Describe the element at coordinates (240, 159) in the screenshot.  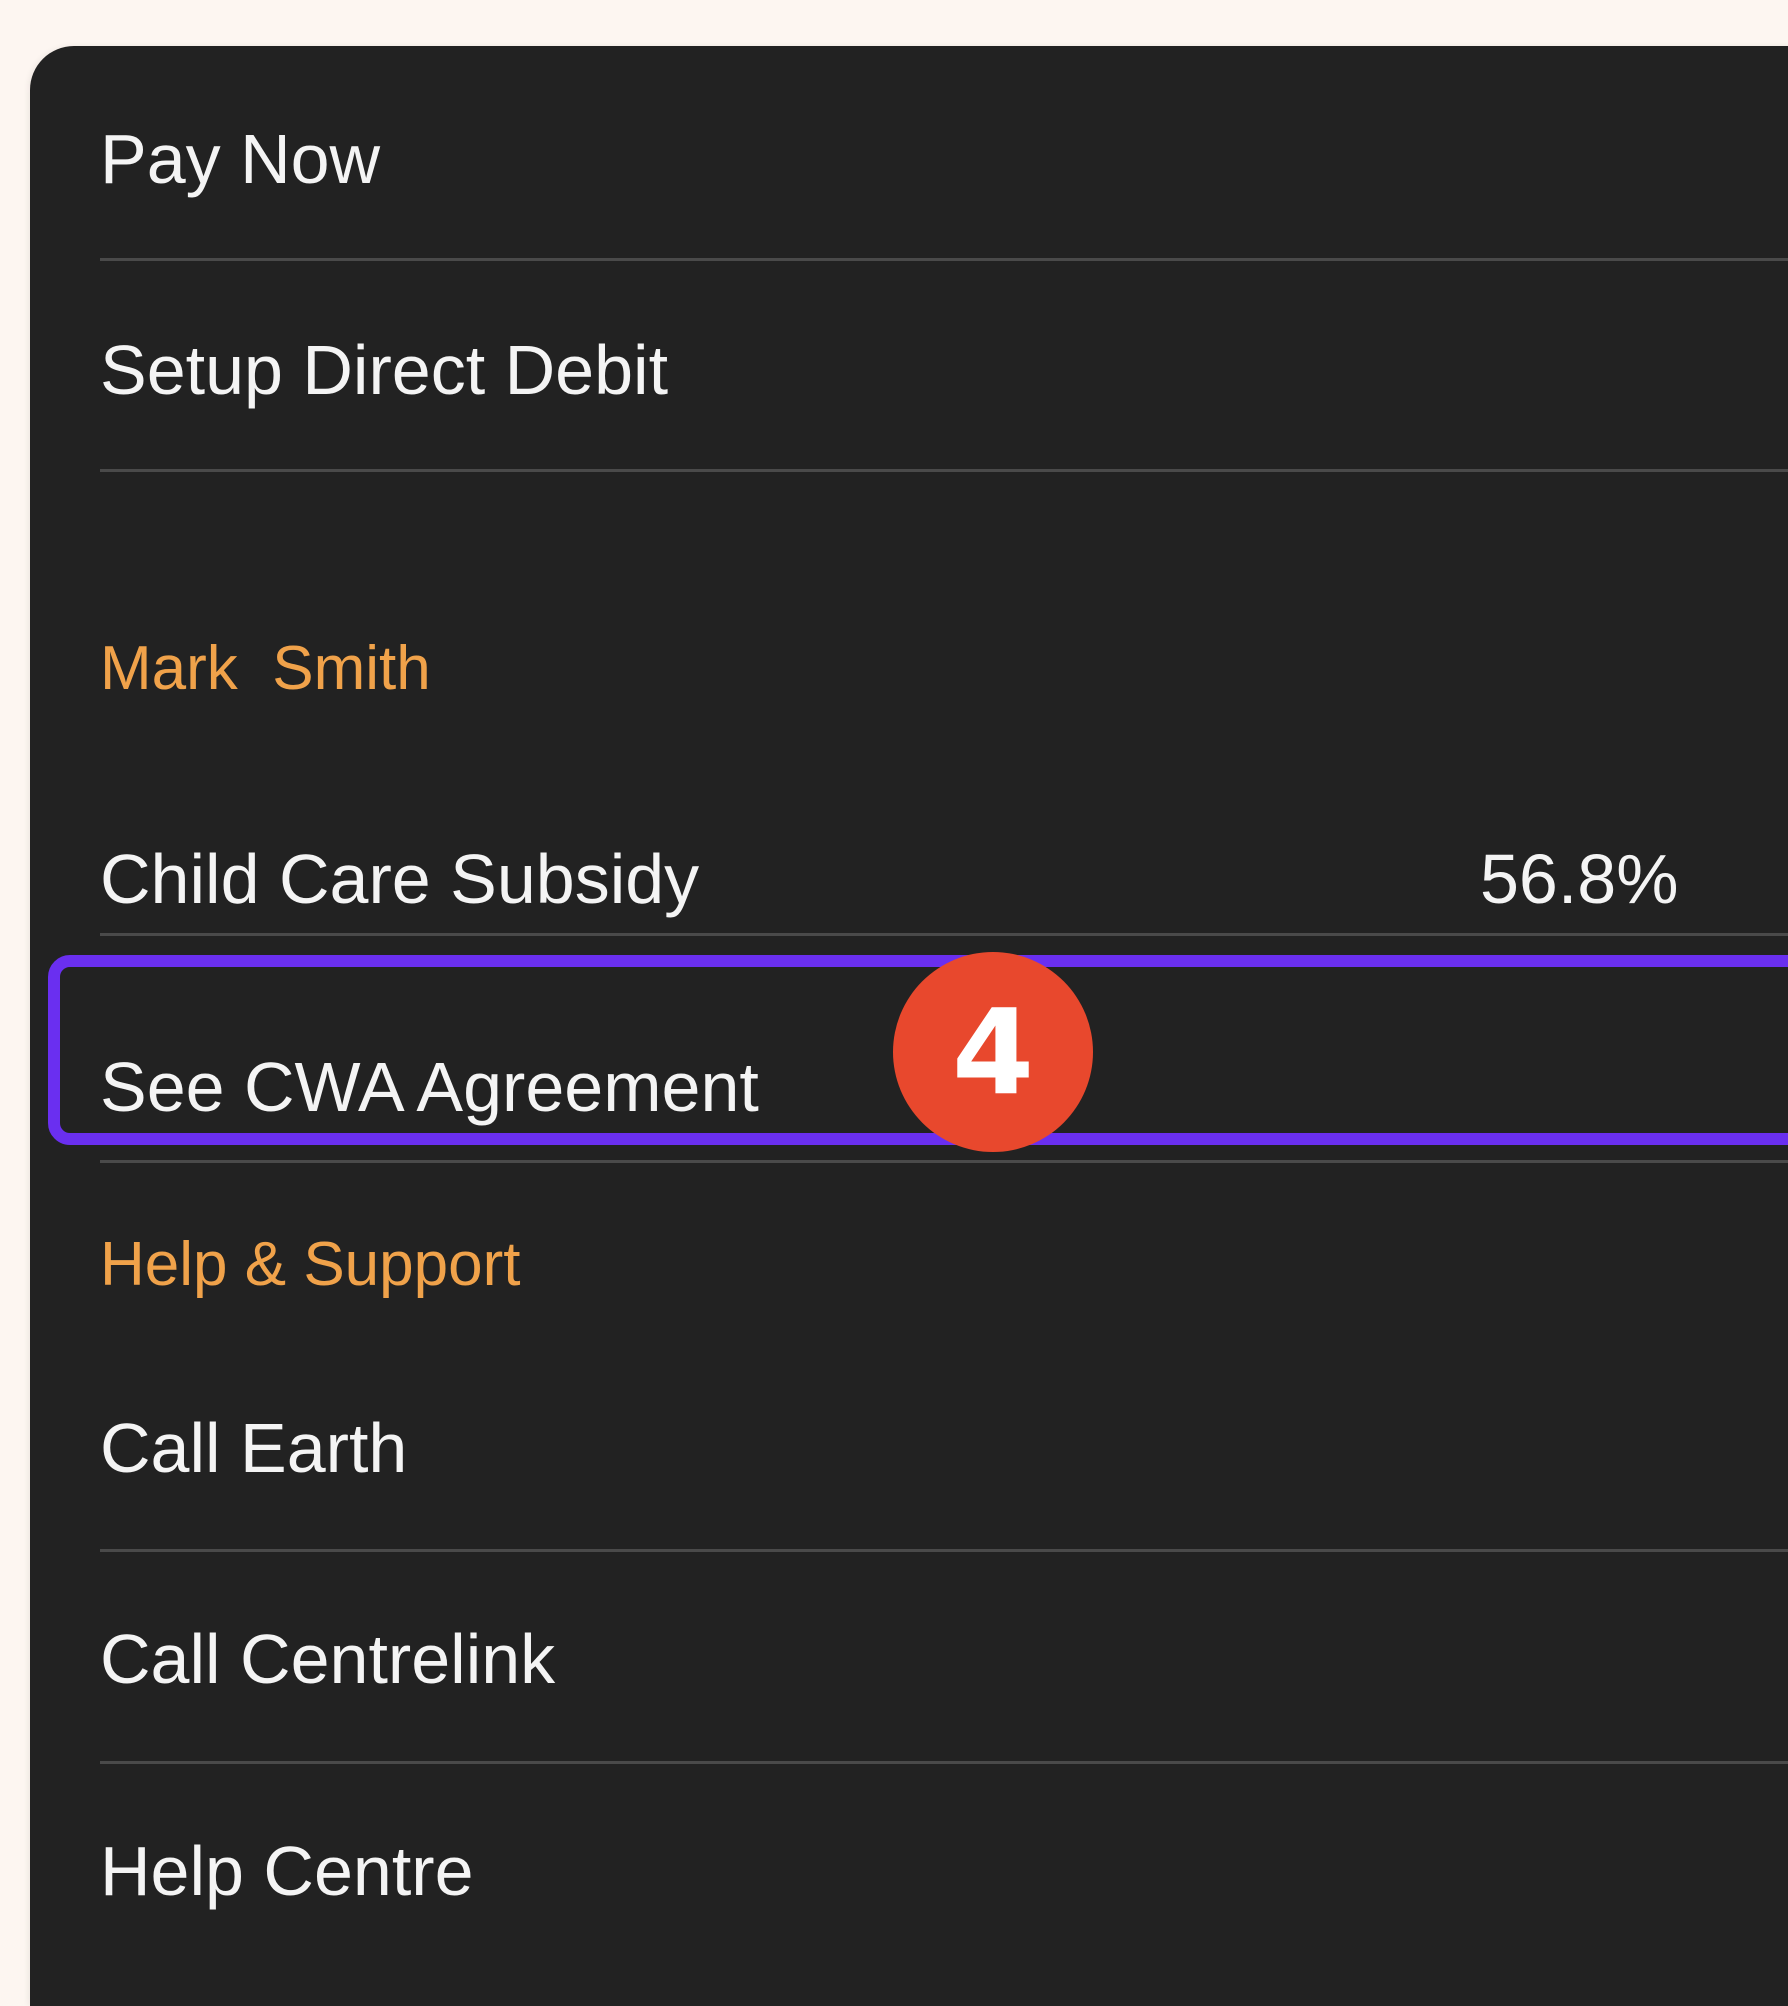
I see `pay-now-label: Pay Now` at that location.